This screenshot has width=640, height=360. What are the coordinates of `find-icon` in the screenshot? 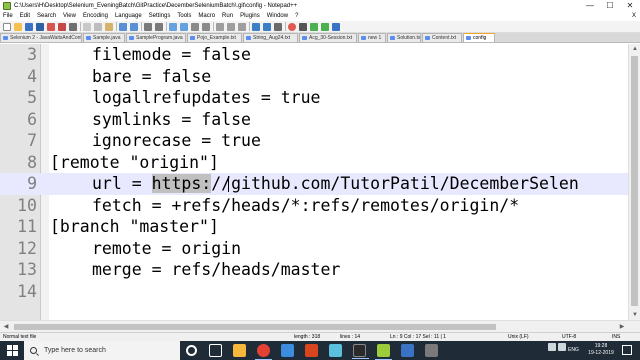 It's located at (148, 26).